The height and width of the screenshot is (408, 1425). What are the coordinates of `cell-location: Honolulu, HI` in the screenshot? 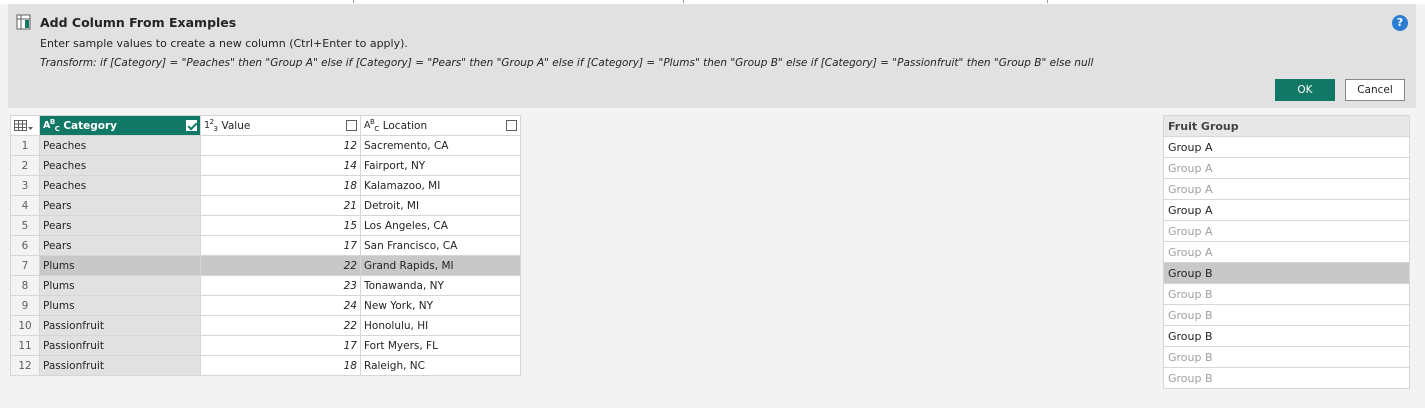 It's located at (440, 325).